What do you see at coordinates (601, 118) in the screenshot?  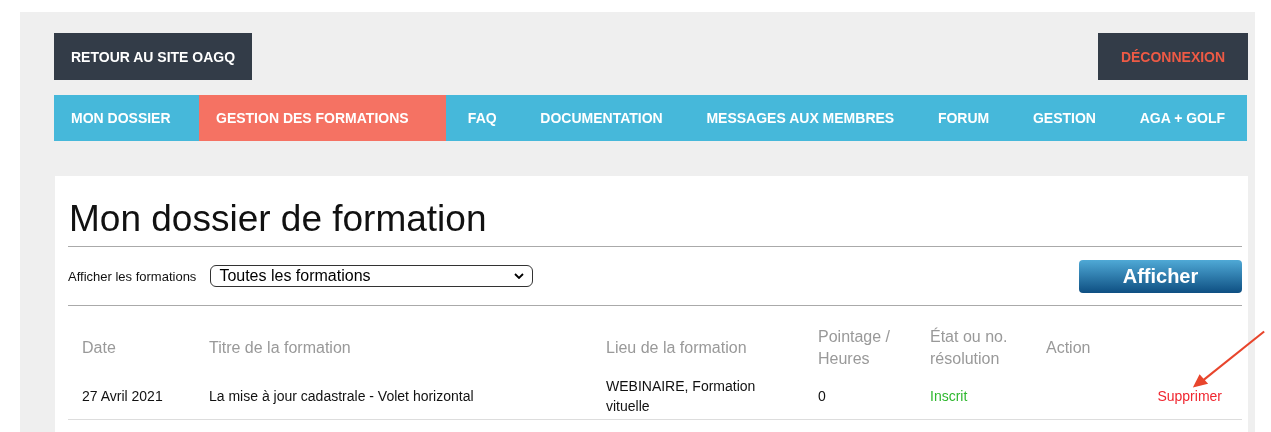 I see `nav-tab: DOCUMENTATION` at bounding box center [601, 118].